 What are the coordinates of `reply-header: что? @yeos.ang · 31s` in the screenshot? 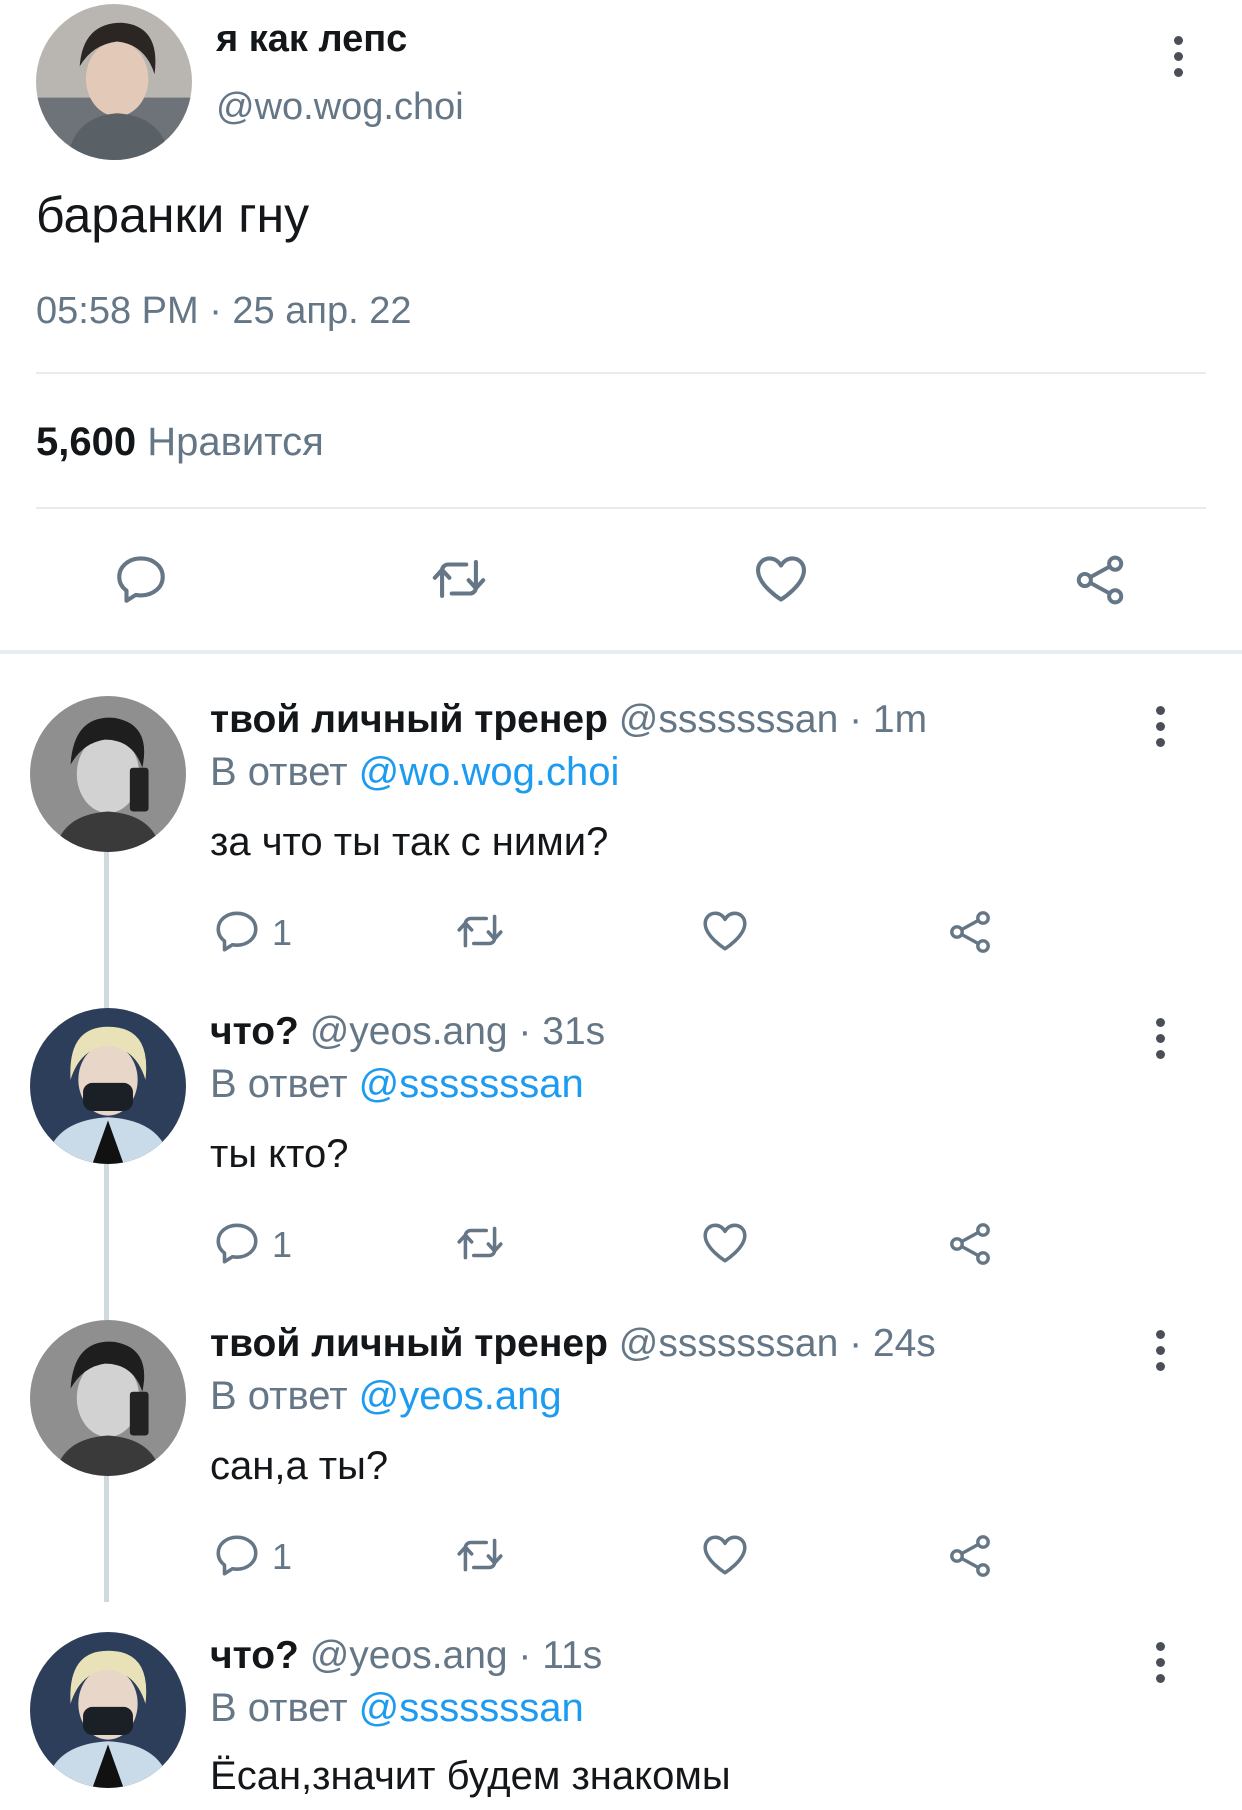 It's located at (407, 1032).